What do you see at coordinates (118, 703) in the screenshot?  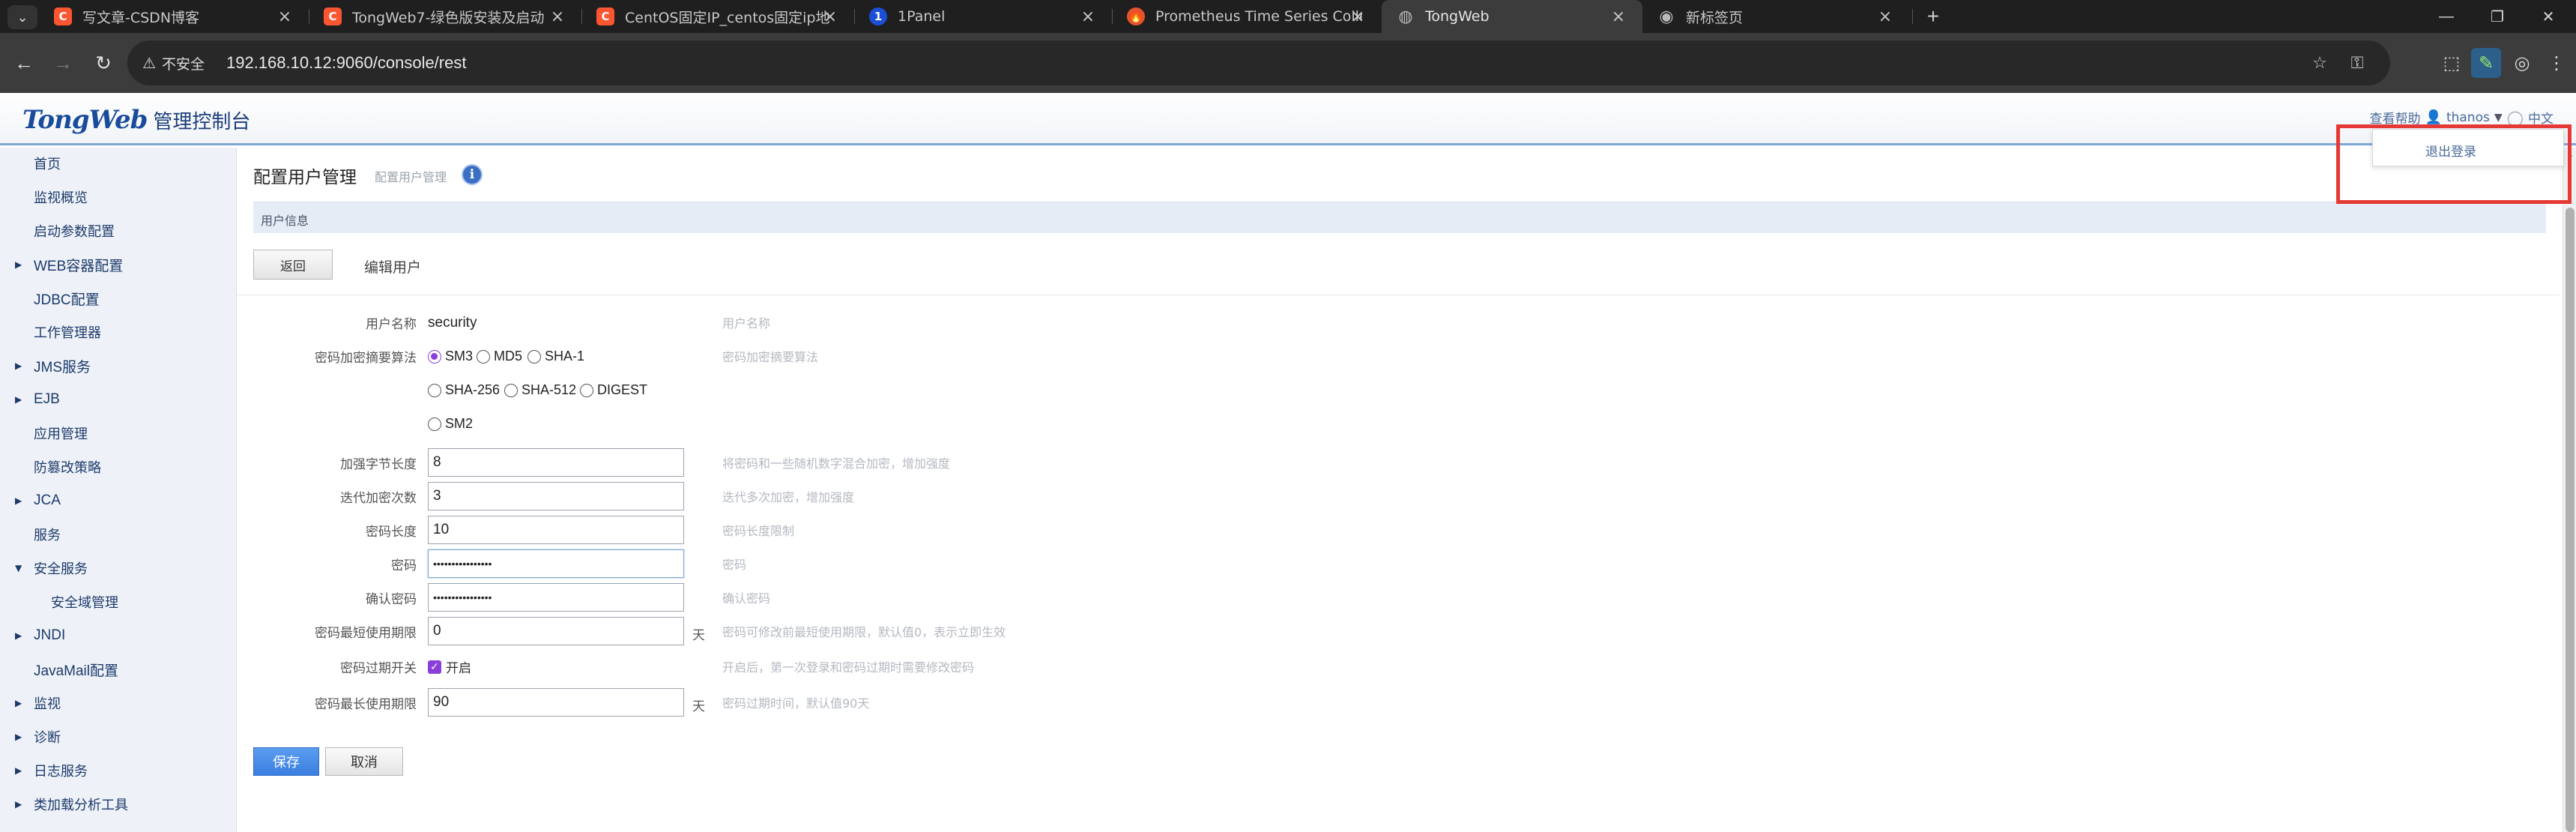 I see `sidebar-item: ▶ 监视` at bounding box center [118, 703].